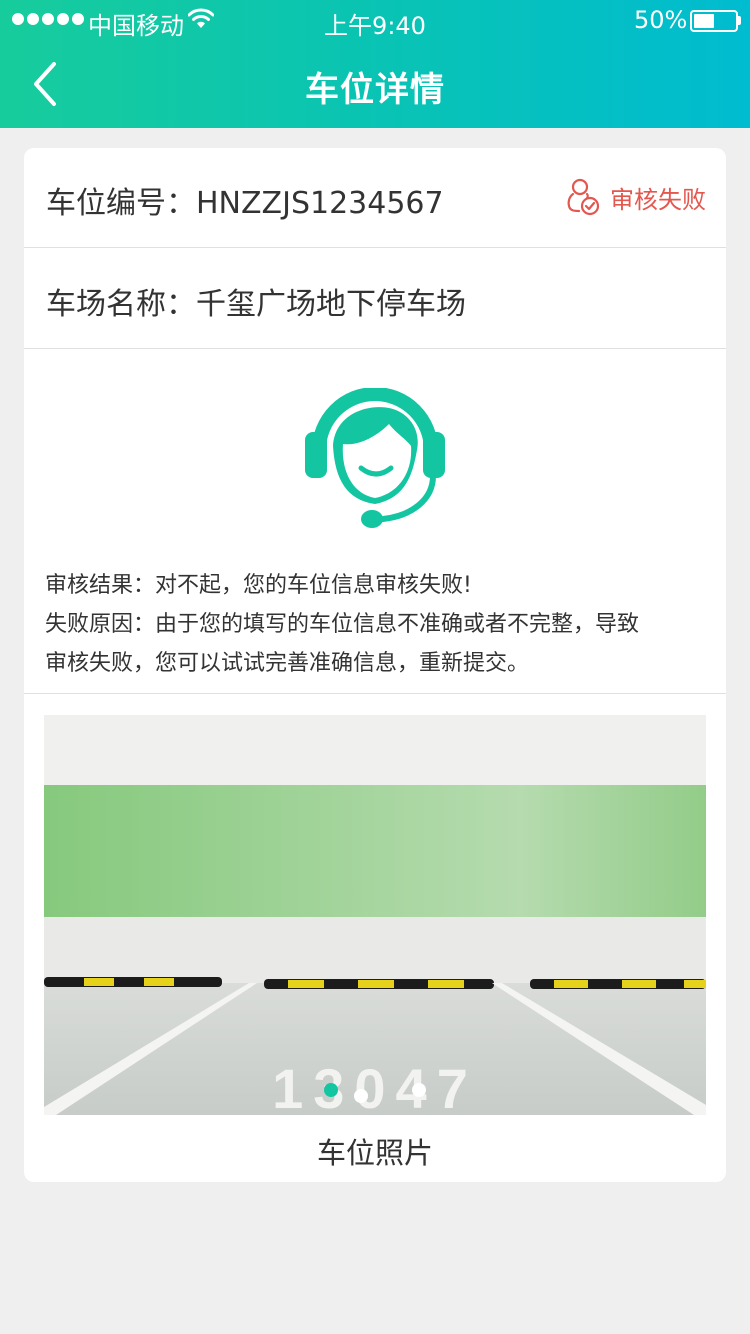 This screenshot has width=750, height=1334. What do you see at coordinates (379, 984) in the screenshot?
I see `wheel-stopper-center` at bounding box center [379, 984].